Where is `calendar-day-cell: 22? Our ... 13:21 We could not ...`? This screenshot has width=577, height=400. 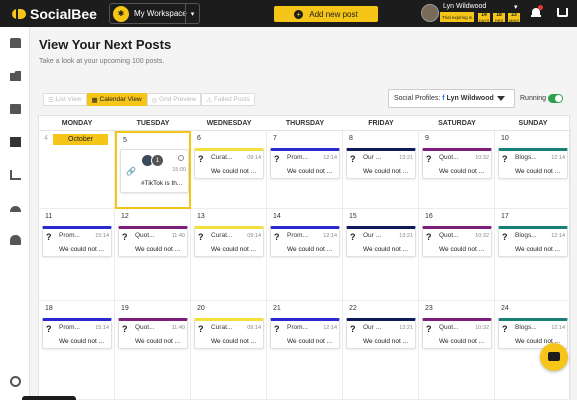 calendar-day-cell: 22? Our ... 13:21 We could not ... is located at coordinates (381, 350).